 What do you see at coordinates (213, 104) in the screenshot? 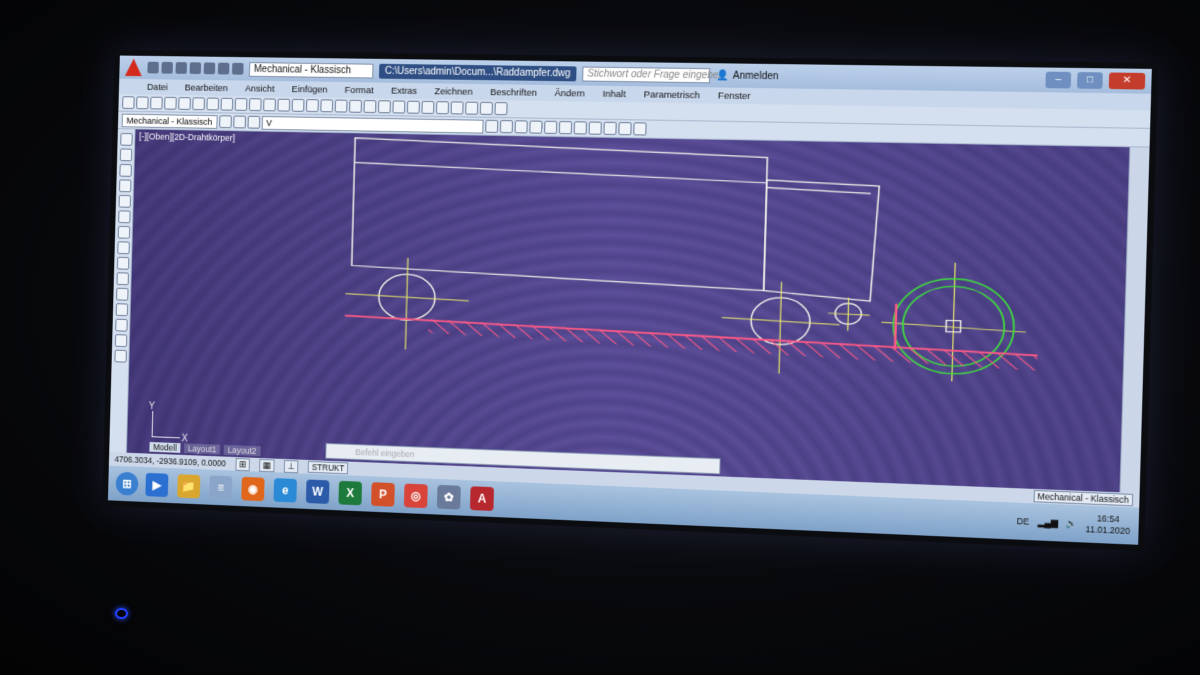
I see `copy-icon` at bounding box center [213, 104].